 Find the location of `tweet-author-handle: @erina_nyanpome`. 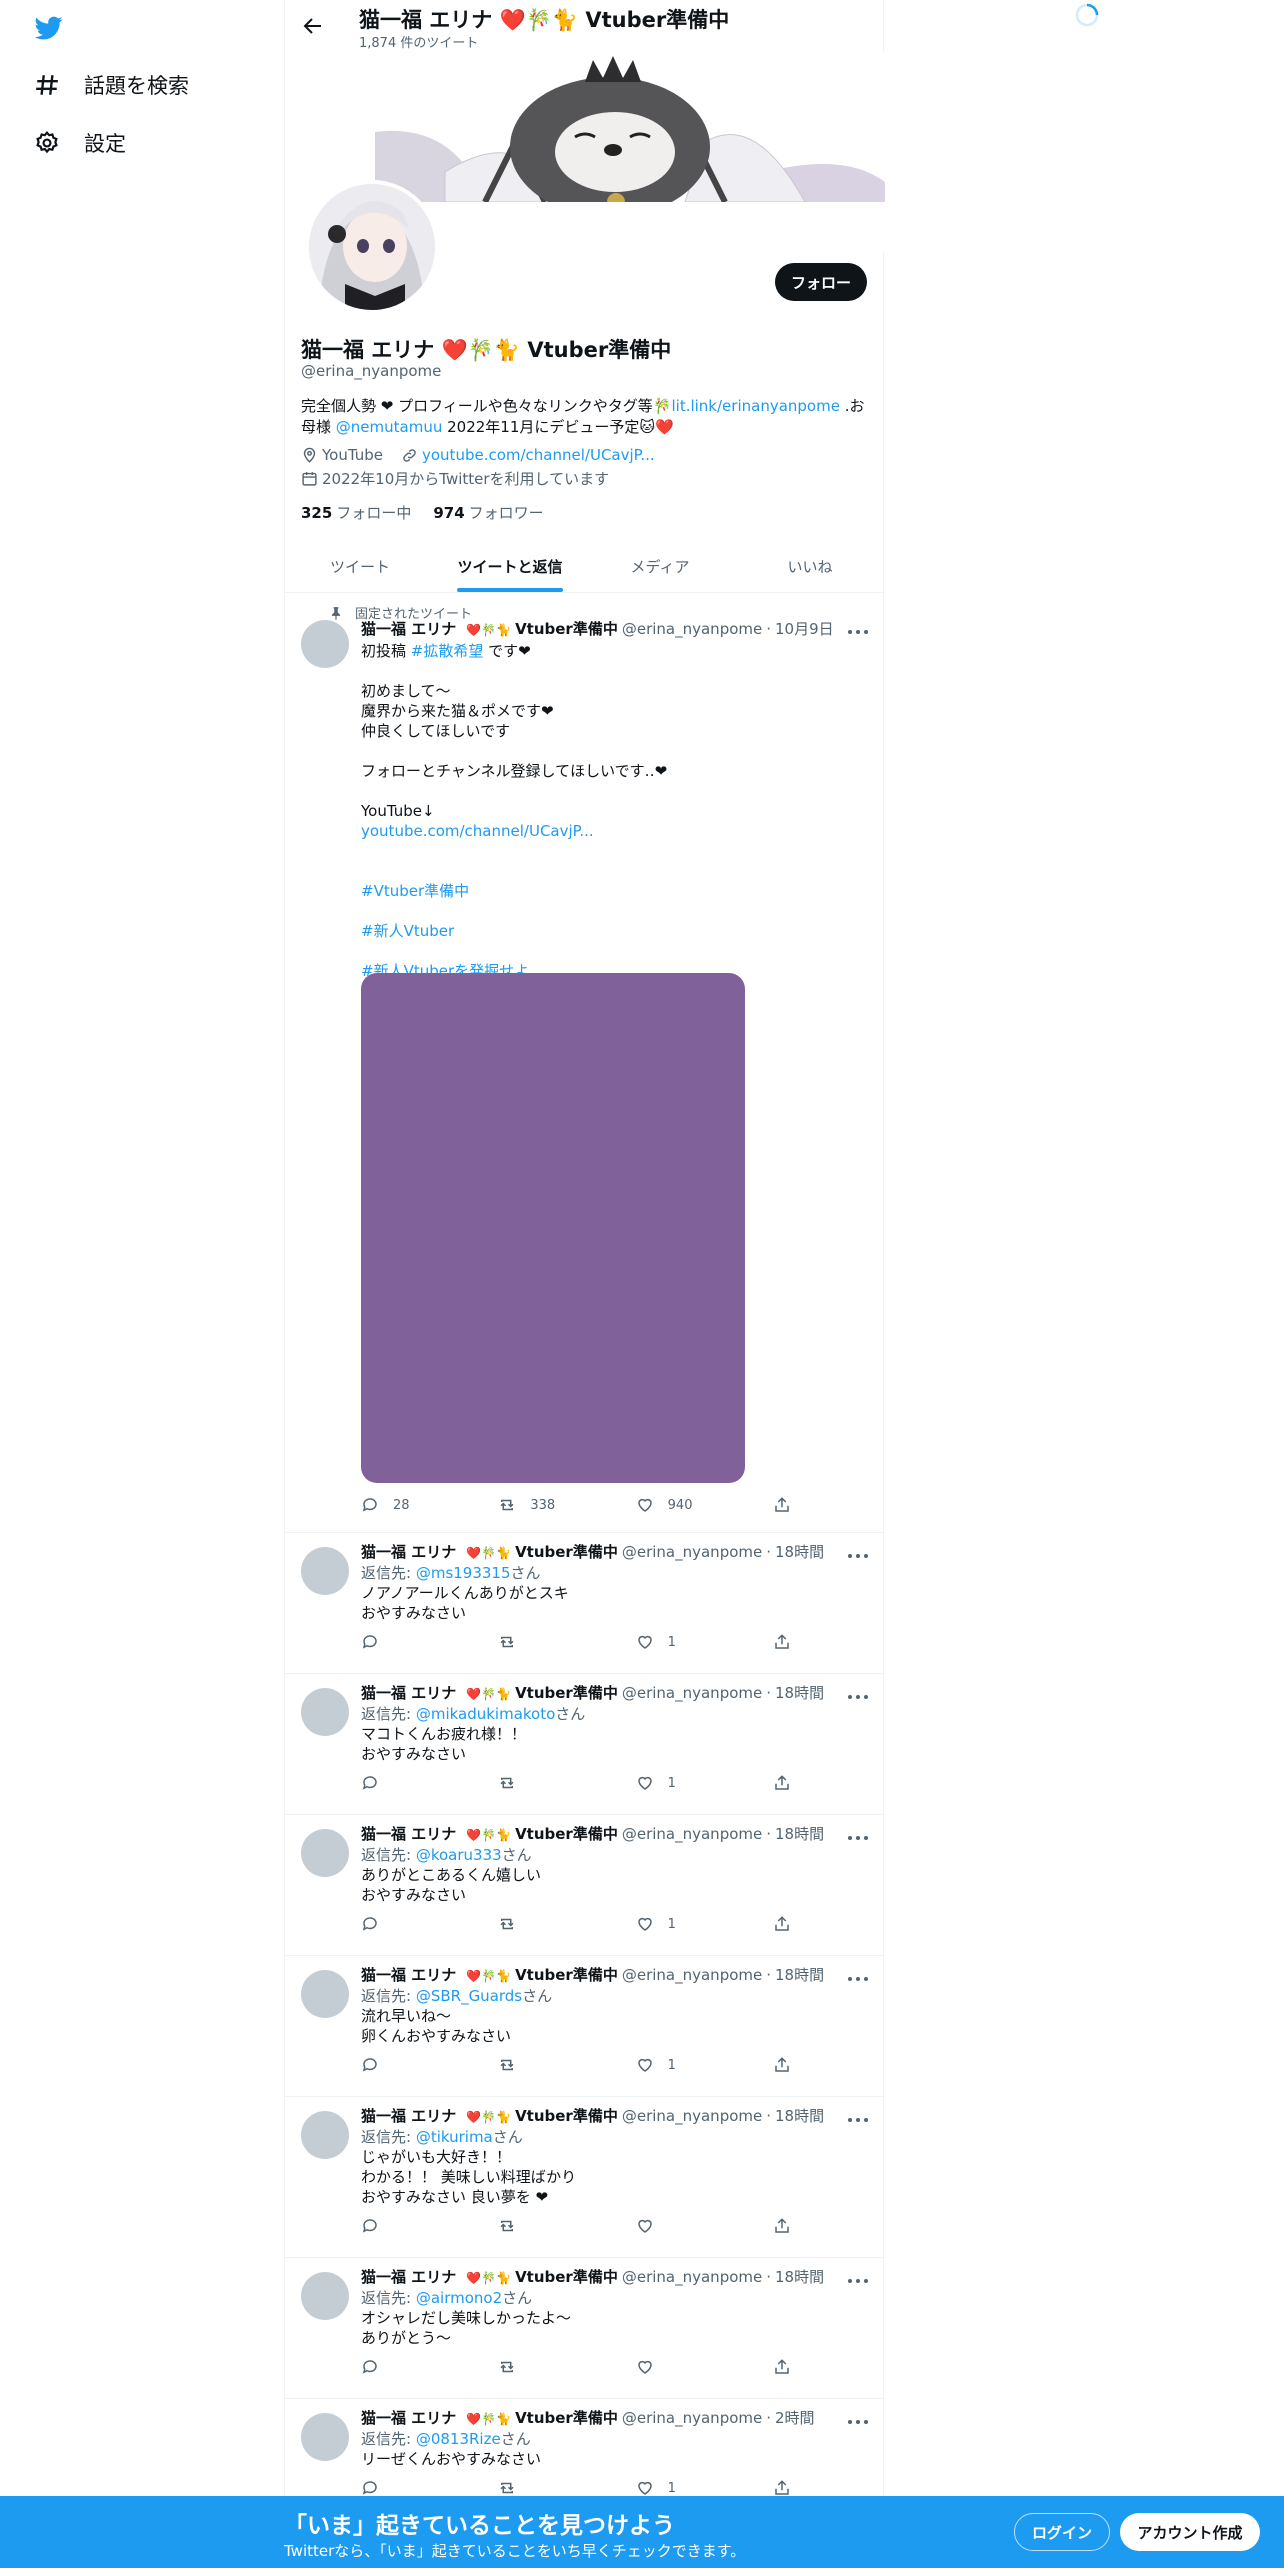

tweet-author-handle: @erina_nyanpome is located at coordinates (692, 1693).